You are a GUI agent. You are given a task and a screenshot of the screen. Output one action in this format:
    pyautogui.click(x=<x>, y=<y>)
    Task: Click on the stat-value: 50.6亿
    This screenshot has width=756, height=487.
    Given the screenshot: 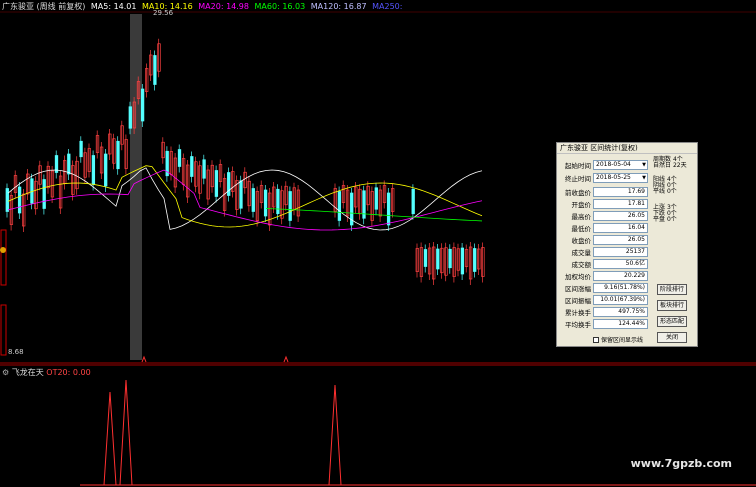 What is the action you would take?
    pyautogui.click(x=620, y=263)
    